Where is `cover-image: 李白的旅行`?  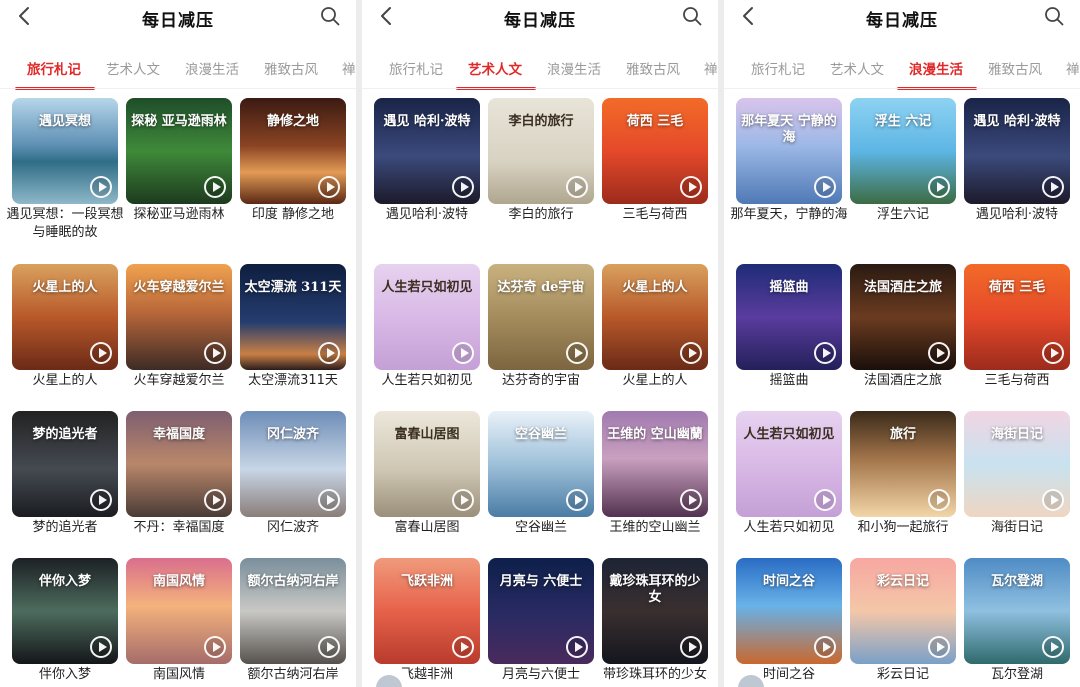 cover-image: 李白的旅行 is located at coordinates (541, 151).